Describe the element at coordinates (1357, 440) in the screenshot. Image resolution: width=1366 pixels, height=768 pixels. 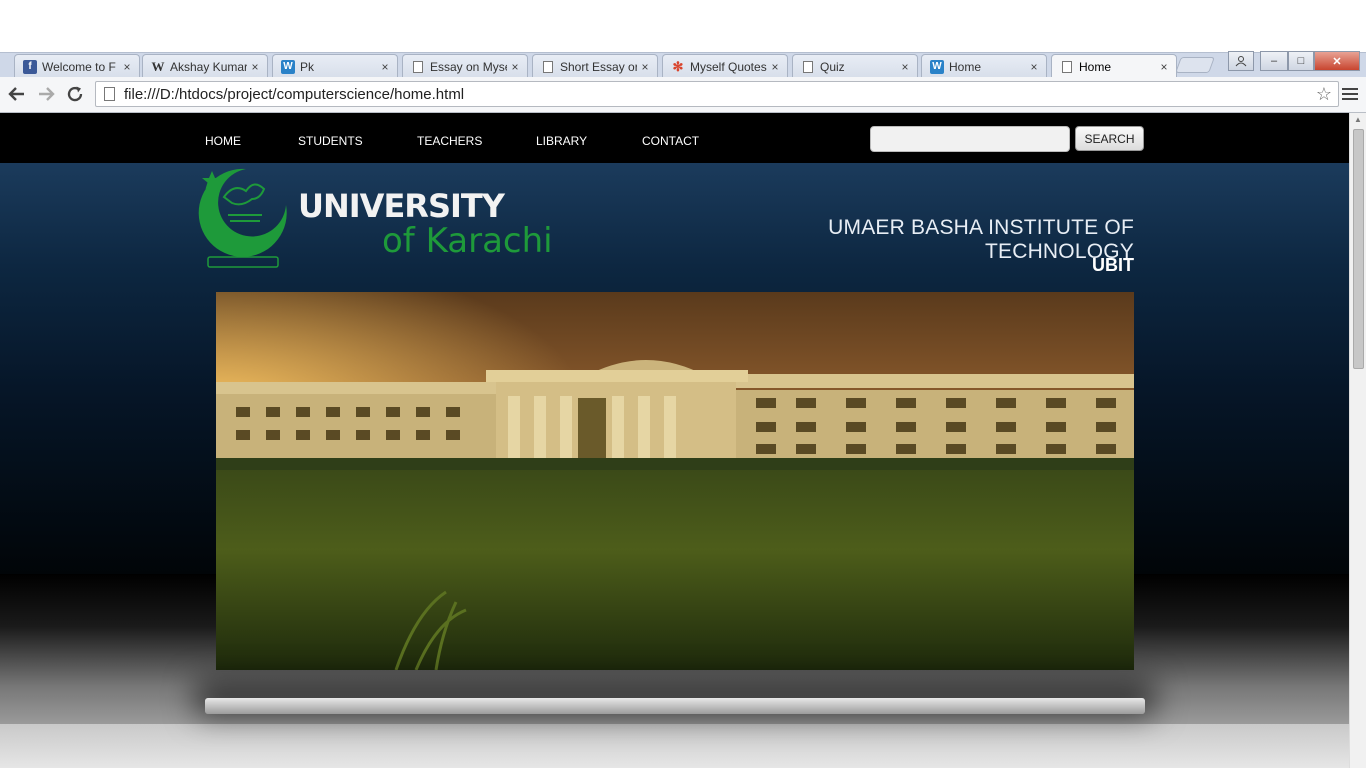
I see `vertical-scrollbar: ▲` at that location.